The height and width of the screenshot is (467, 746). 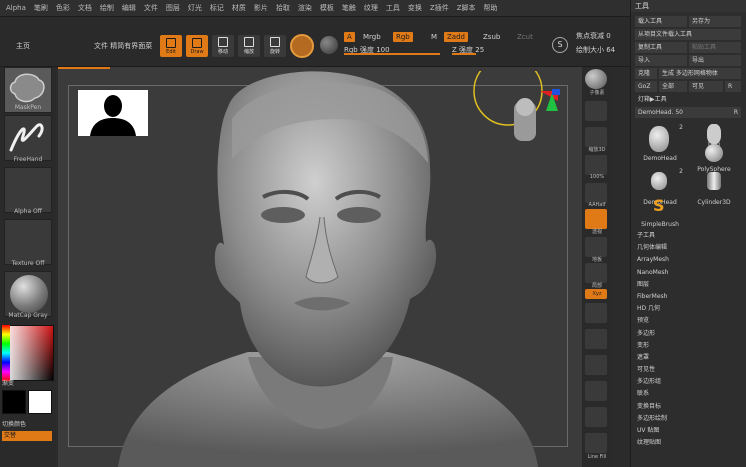 I want to click on zcut-toggle: Zcut, so click(x=525, y=37).